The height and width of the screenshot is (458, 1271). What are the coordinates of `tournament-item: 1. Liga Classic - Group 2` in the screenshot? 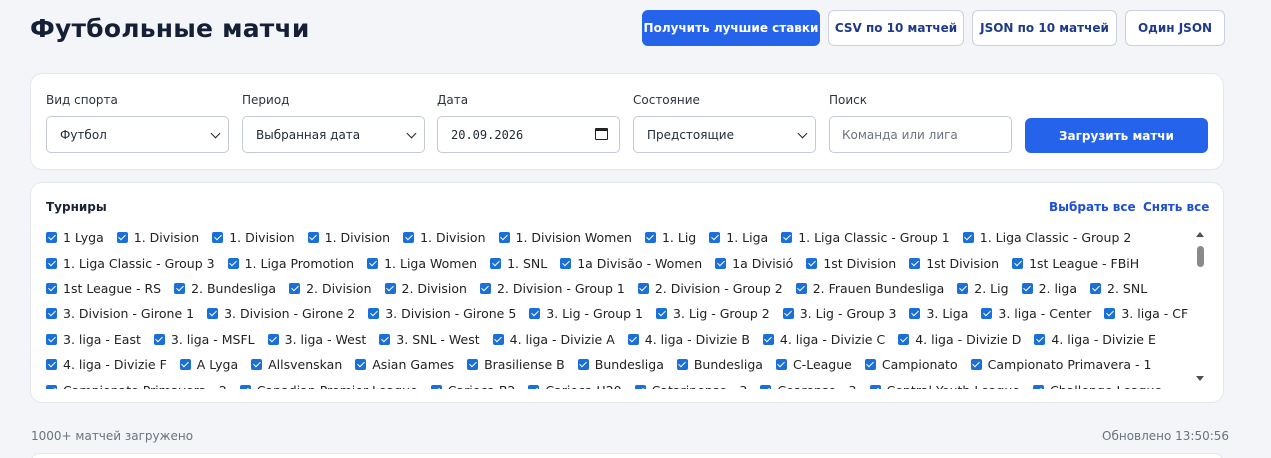 It's located at (1046, 237).